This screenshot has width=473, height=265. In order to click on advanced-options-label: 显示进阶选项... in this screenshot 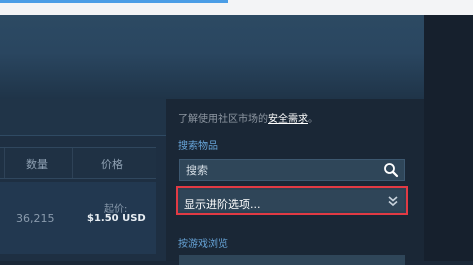, I will do `click(222, 204)`.